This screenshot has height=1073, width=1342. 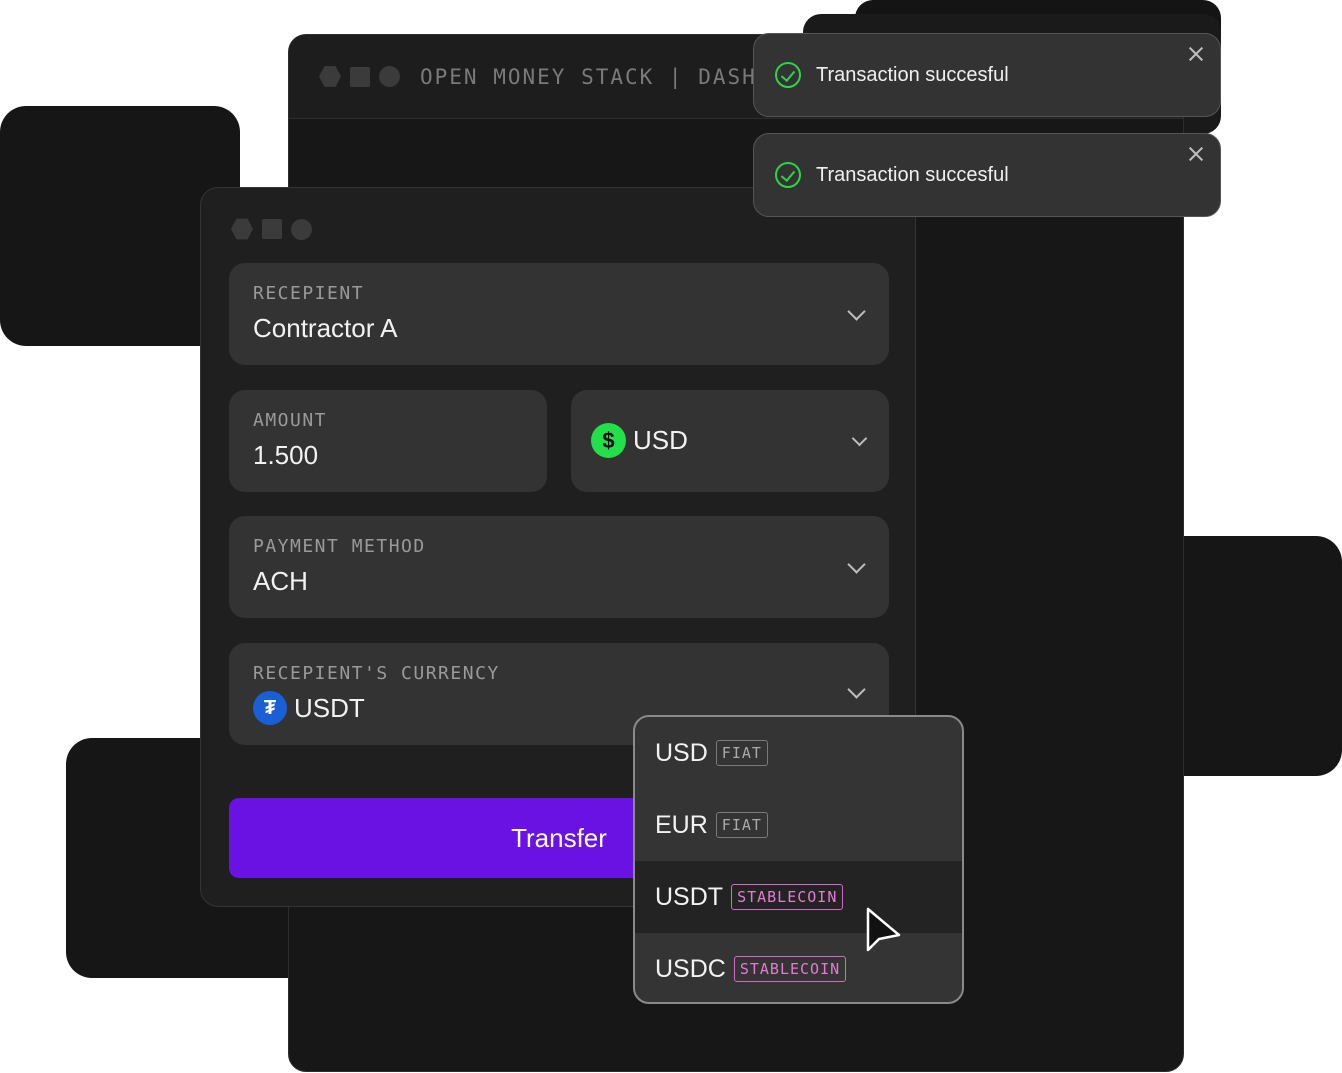 What do you see at coordinates (798, 825) in the screenshot?
I see `dropdown-option-eur: EUR FIAT` at bounding box center [798, 825].